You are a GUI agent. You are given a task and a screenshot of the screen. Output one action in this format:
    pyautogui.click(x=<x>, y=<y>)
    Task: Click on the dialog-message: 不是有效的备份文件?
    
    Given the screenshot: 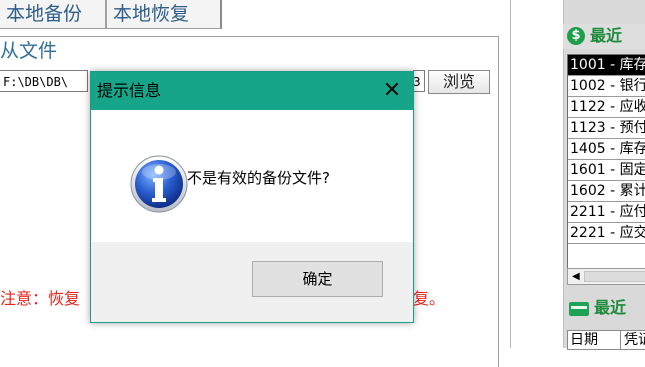 What is the action you would take?
    pyautogui.click(x=258, y=178)
    